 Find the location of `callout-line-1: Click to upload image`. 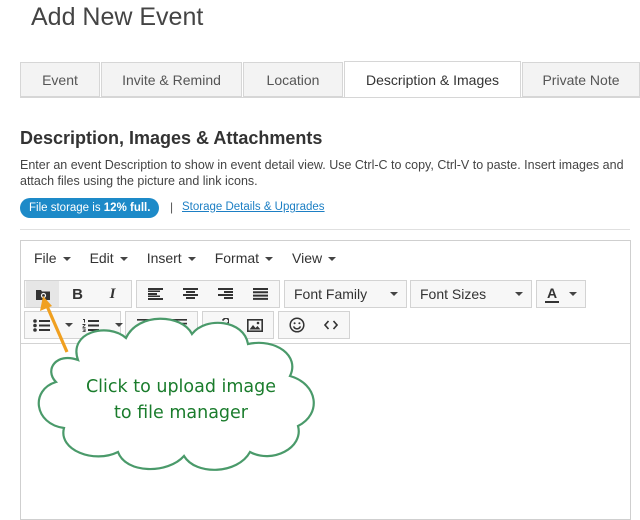

callout-line-1: Click to upload image is located at coordinates (181, 387).